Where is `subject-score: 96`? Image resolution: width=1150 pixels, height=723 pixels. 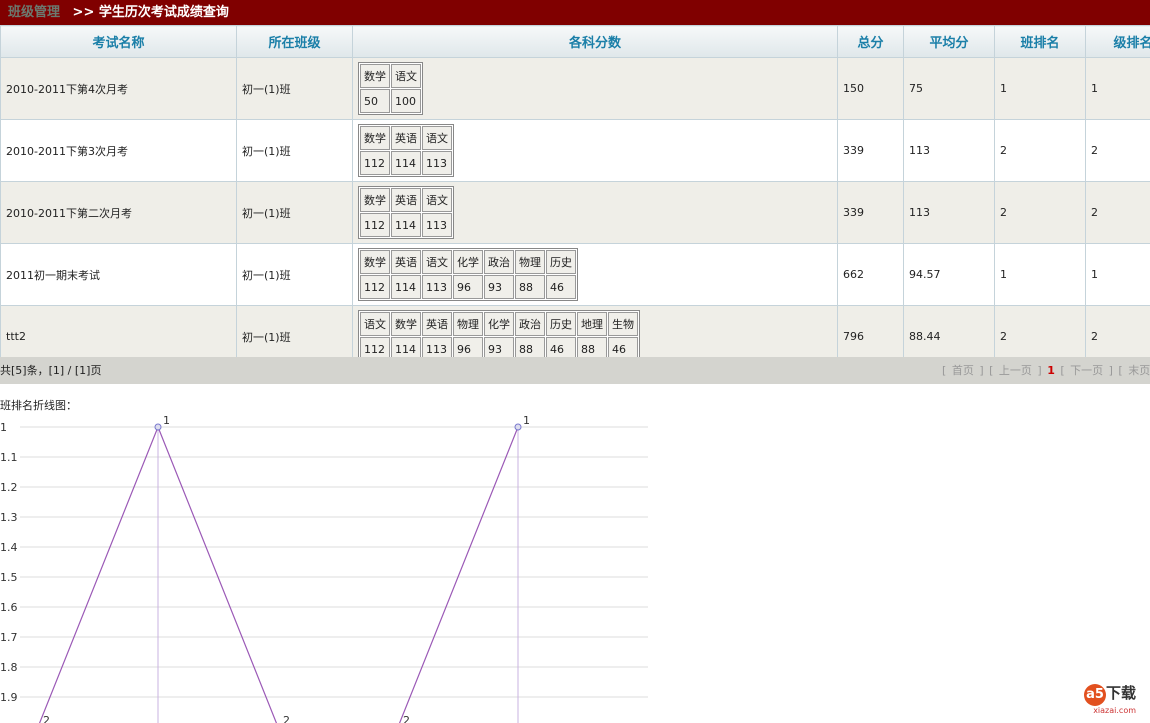 subject-score: 96 is located at coordinates (468, 287).